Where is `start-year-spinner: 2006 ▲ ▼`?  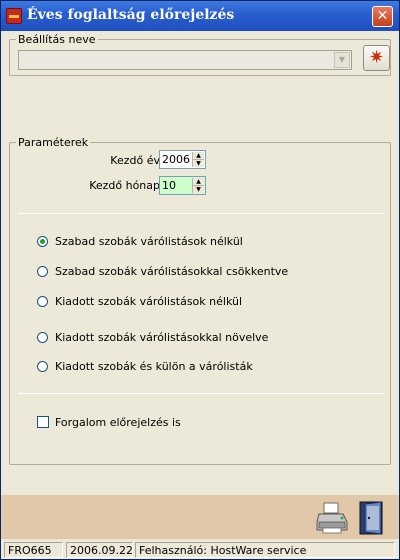
start-year-spinner: 2006 ▲ ▼ is located at coordinates (182, 159).